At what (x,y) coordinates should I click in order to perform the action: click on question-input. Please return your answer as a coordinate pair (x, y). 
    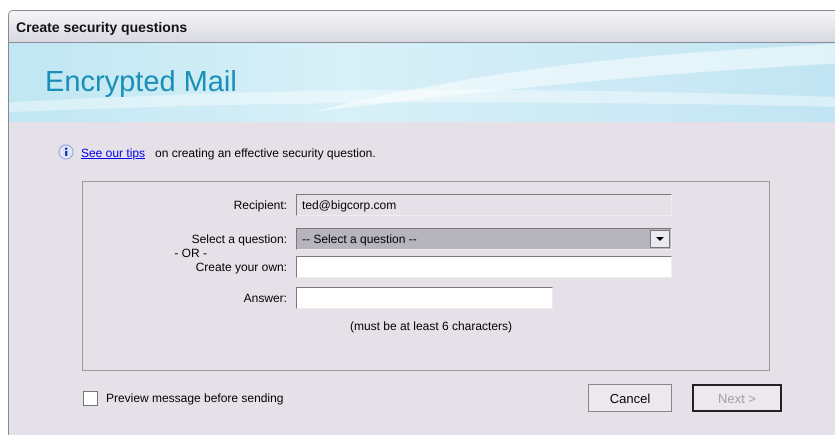
    Looking at the image, I should click on (484, 267).